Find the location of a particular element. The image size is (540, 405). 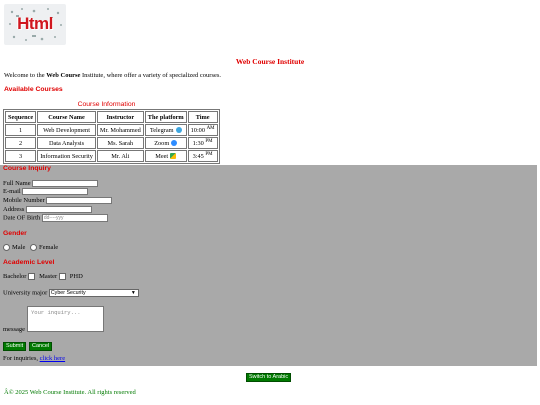

female-label: Female is located at coordinates (48, 247).